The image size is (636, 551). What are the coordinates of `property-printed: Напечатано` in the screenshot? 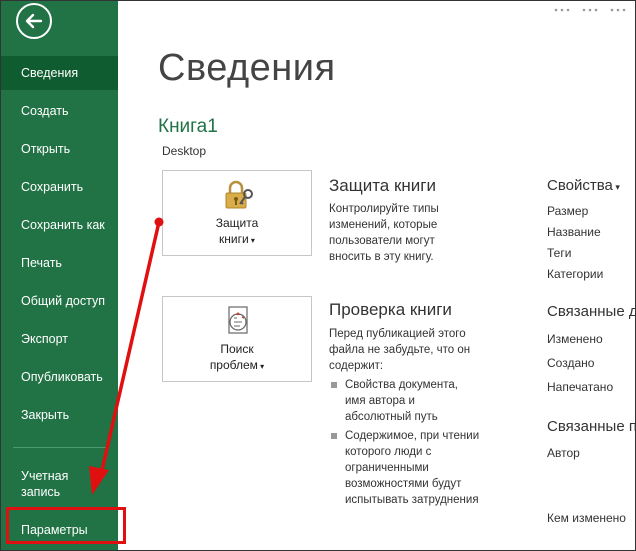 It's located at (580, 387).